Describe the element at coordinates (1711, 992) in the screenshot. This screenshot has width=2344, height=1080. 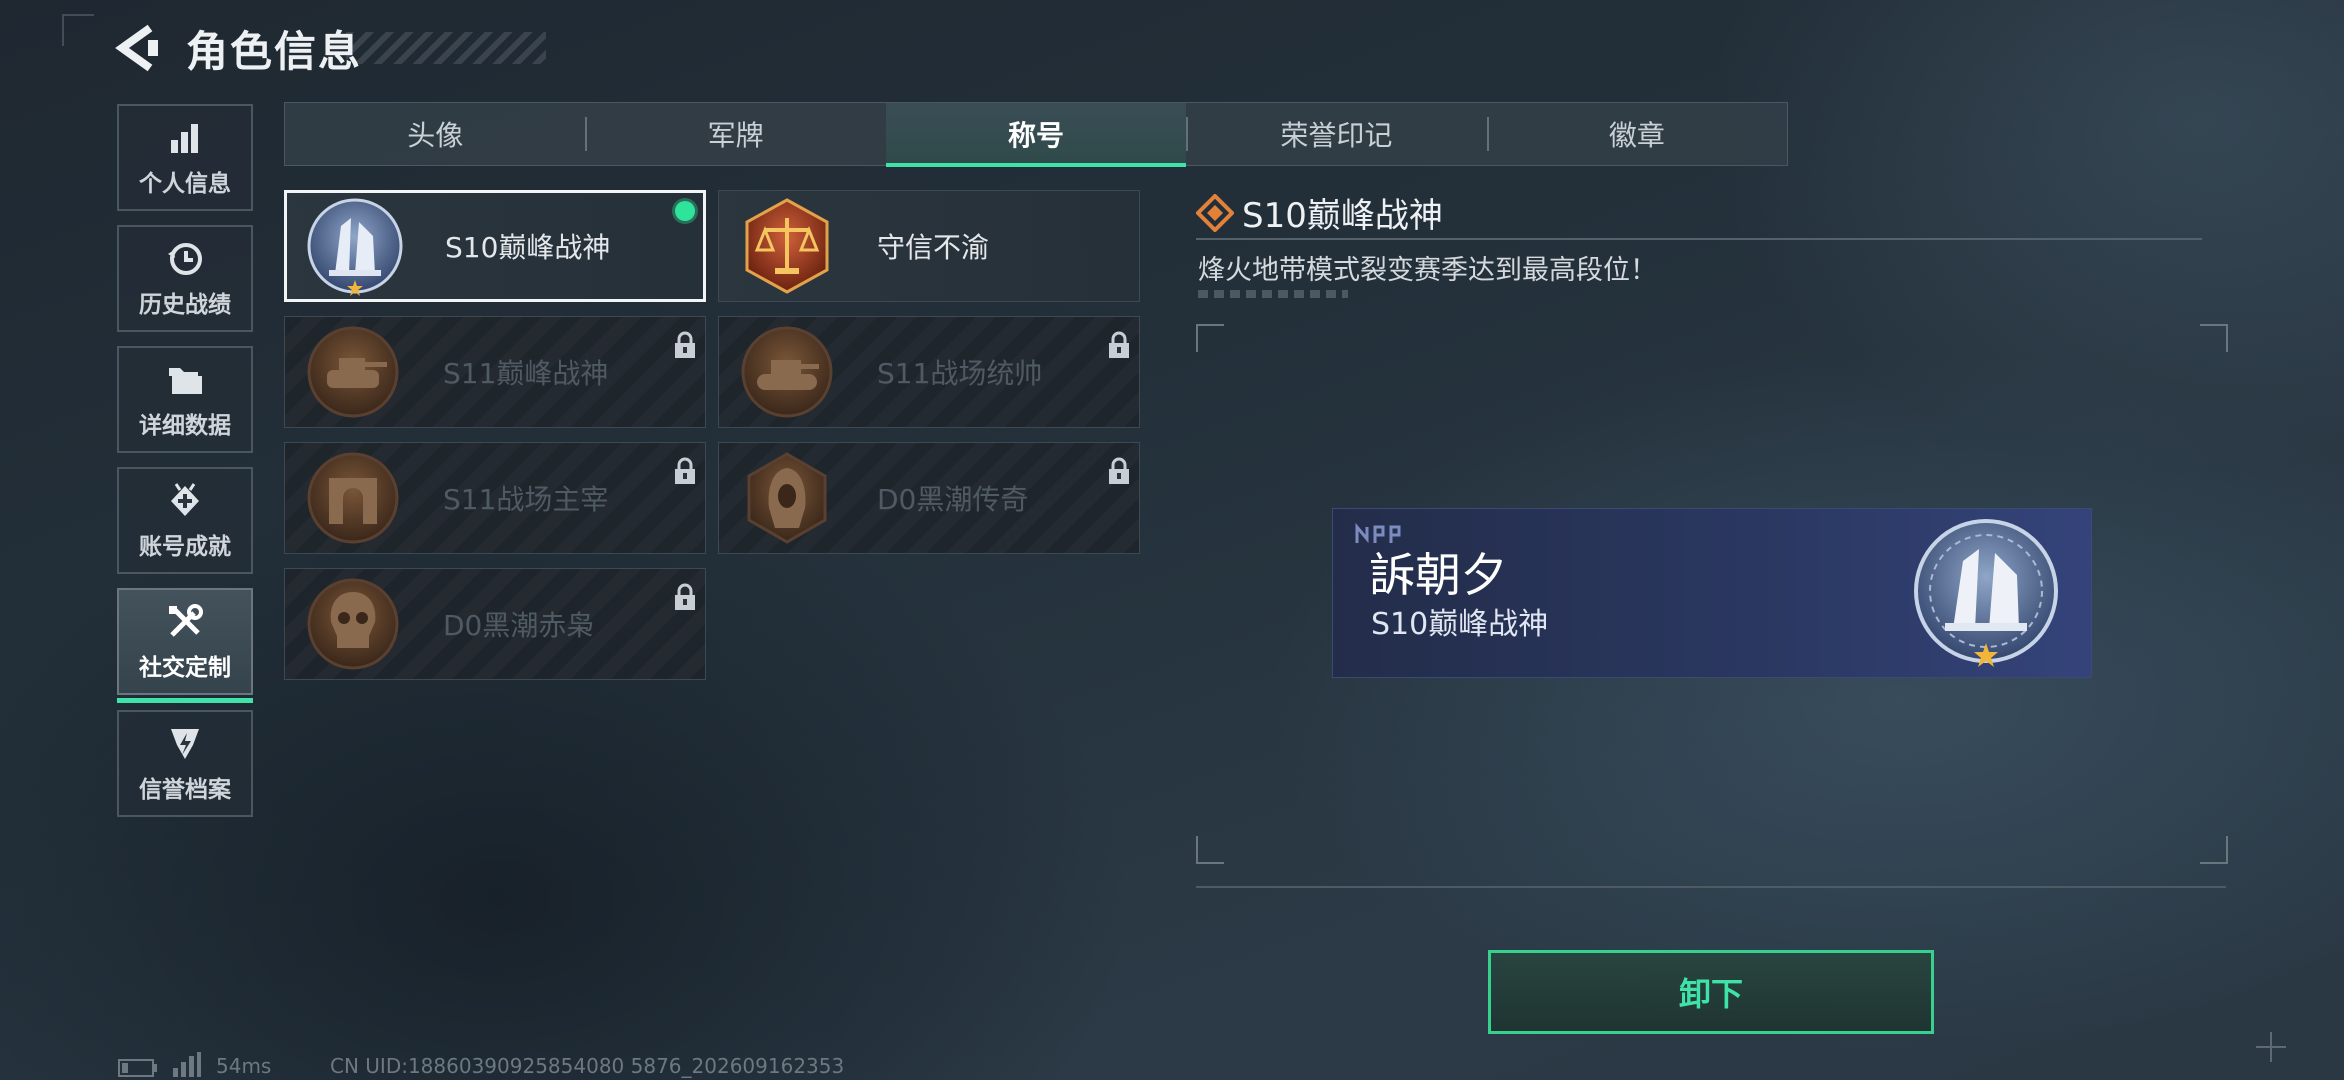
I see `unequip-button: 卸下` at that location.